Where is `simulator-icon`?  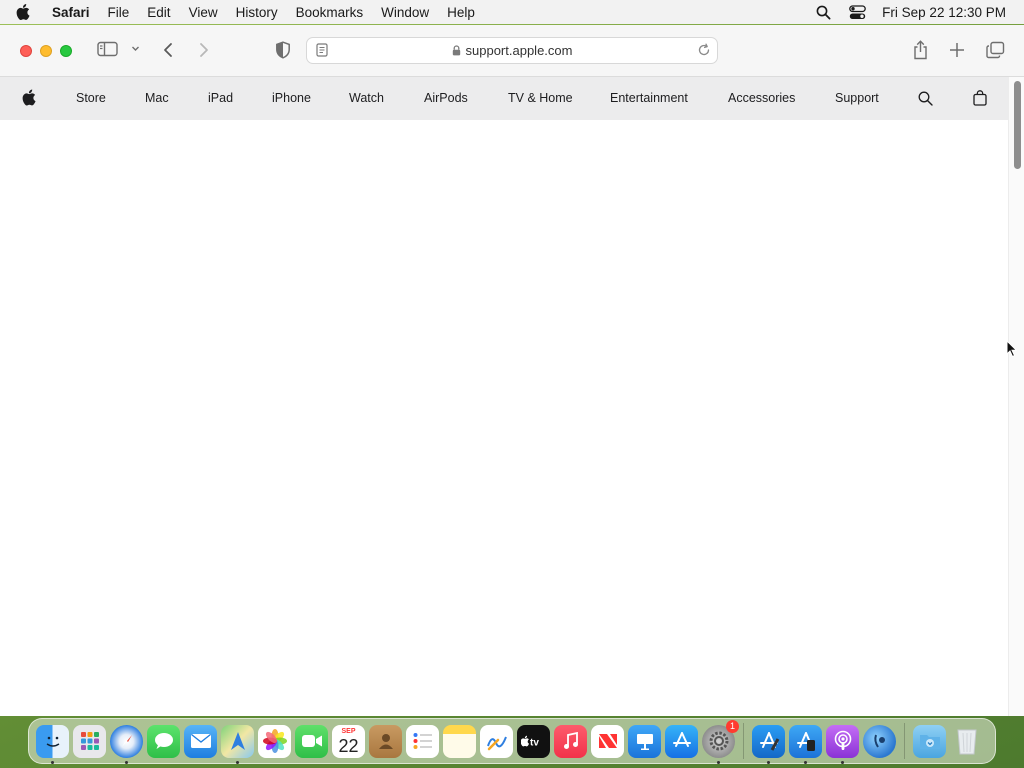 simulator-icon is located at coordinates (805, 744).